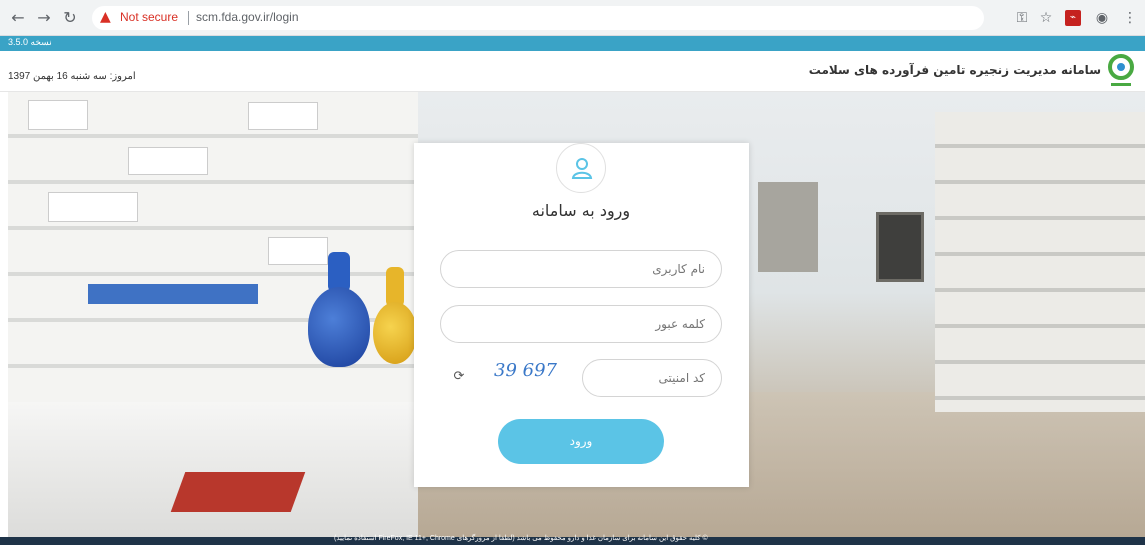 The width and height of the screenshot is (1145, 545). I want to click on url-text: scm.fda.gov.ir/login, so click(247, 17).